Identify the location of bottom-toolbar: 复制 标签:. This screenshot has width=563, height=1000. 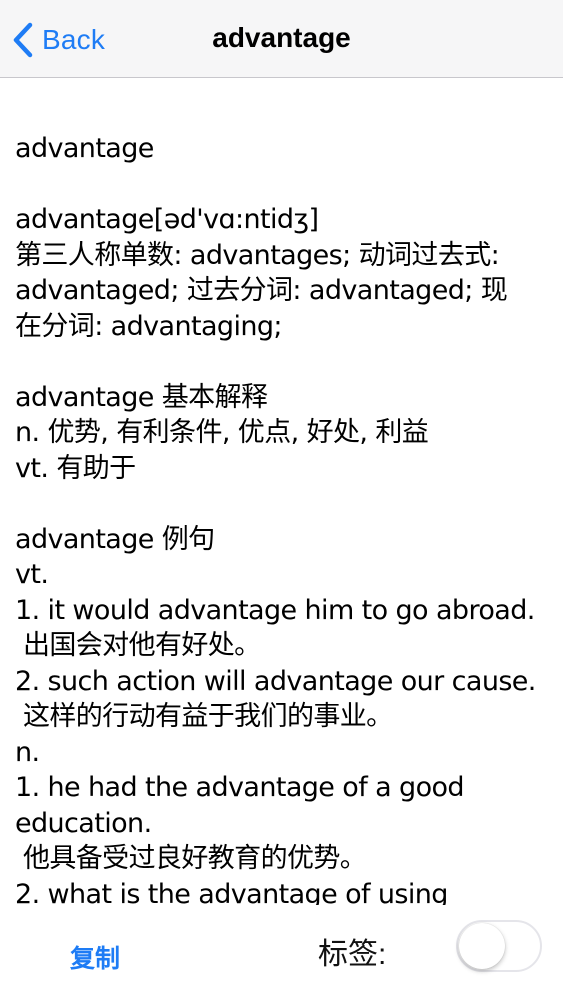
(281, 952).